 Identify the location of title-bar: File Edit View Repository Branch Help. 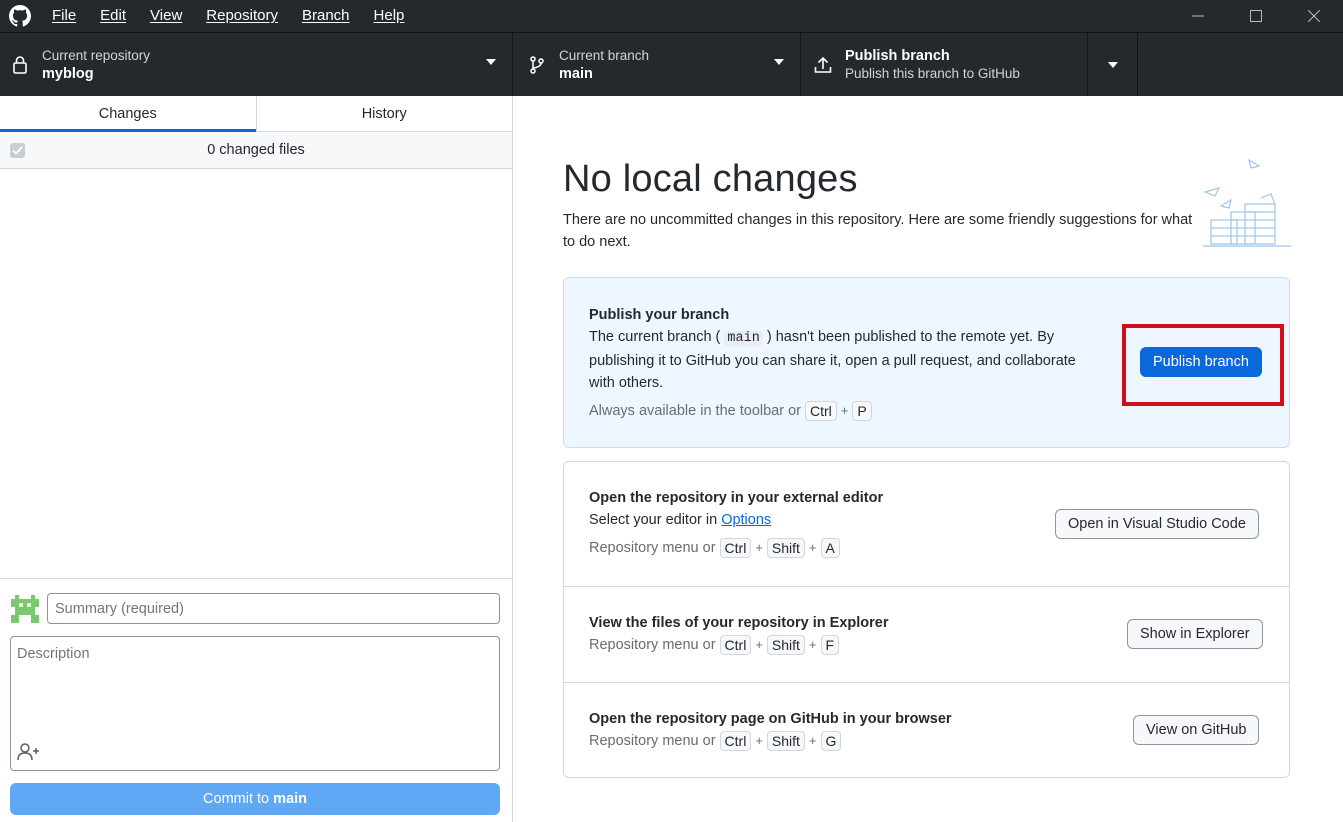
(671, 16).